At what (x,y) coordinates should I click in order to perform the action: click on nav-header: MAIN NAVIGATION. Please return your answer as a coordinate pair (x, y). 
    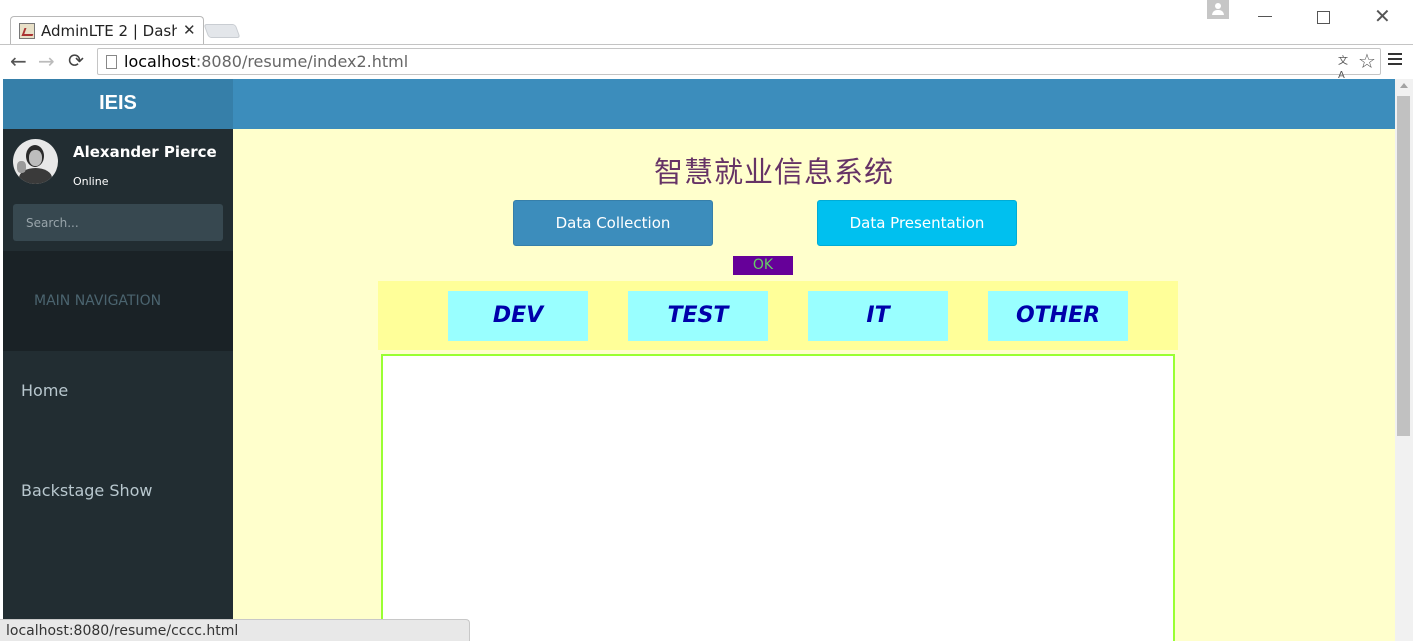
    Looking at the image, I should click on (118, 301).